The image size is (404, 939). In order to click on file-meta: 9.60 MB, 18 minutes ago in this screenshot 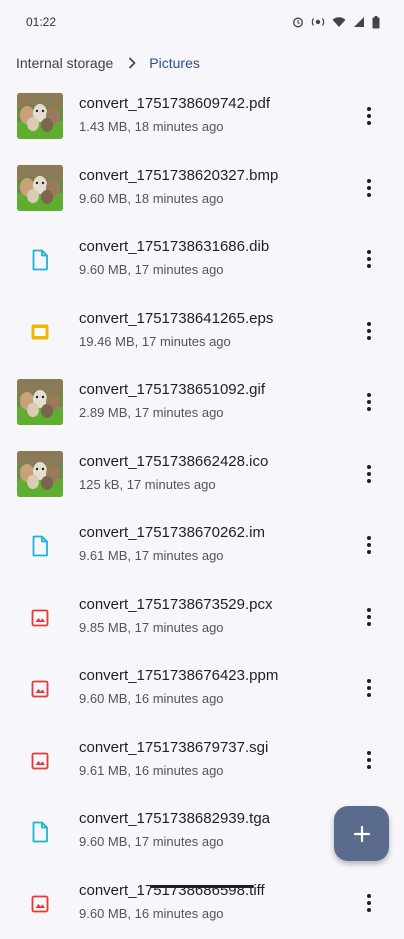, I will do `click(151, 198)`.